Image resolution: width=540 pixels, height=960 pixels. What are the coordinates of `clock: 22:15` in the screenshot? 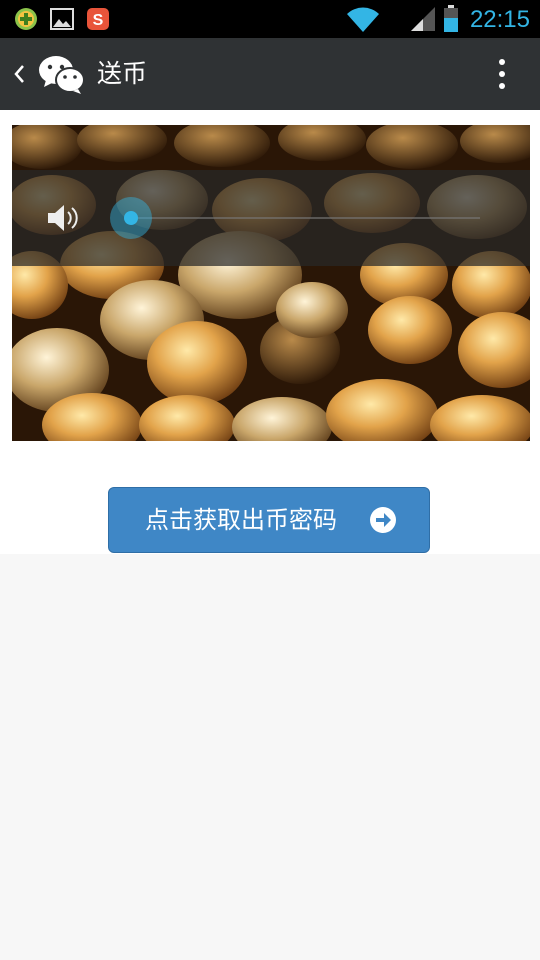 It's located at (499, 19).